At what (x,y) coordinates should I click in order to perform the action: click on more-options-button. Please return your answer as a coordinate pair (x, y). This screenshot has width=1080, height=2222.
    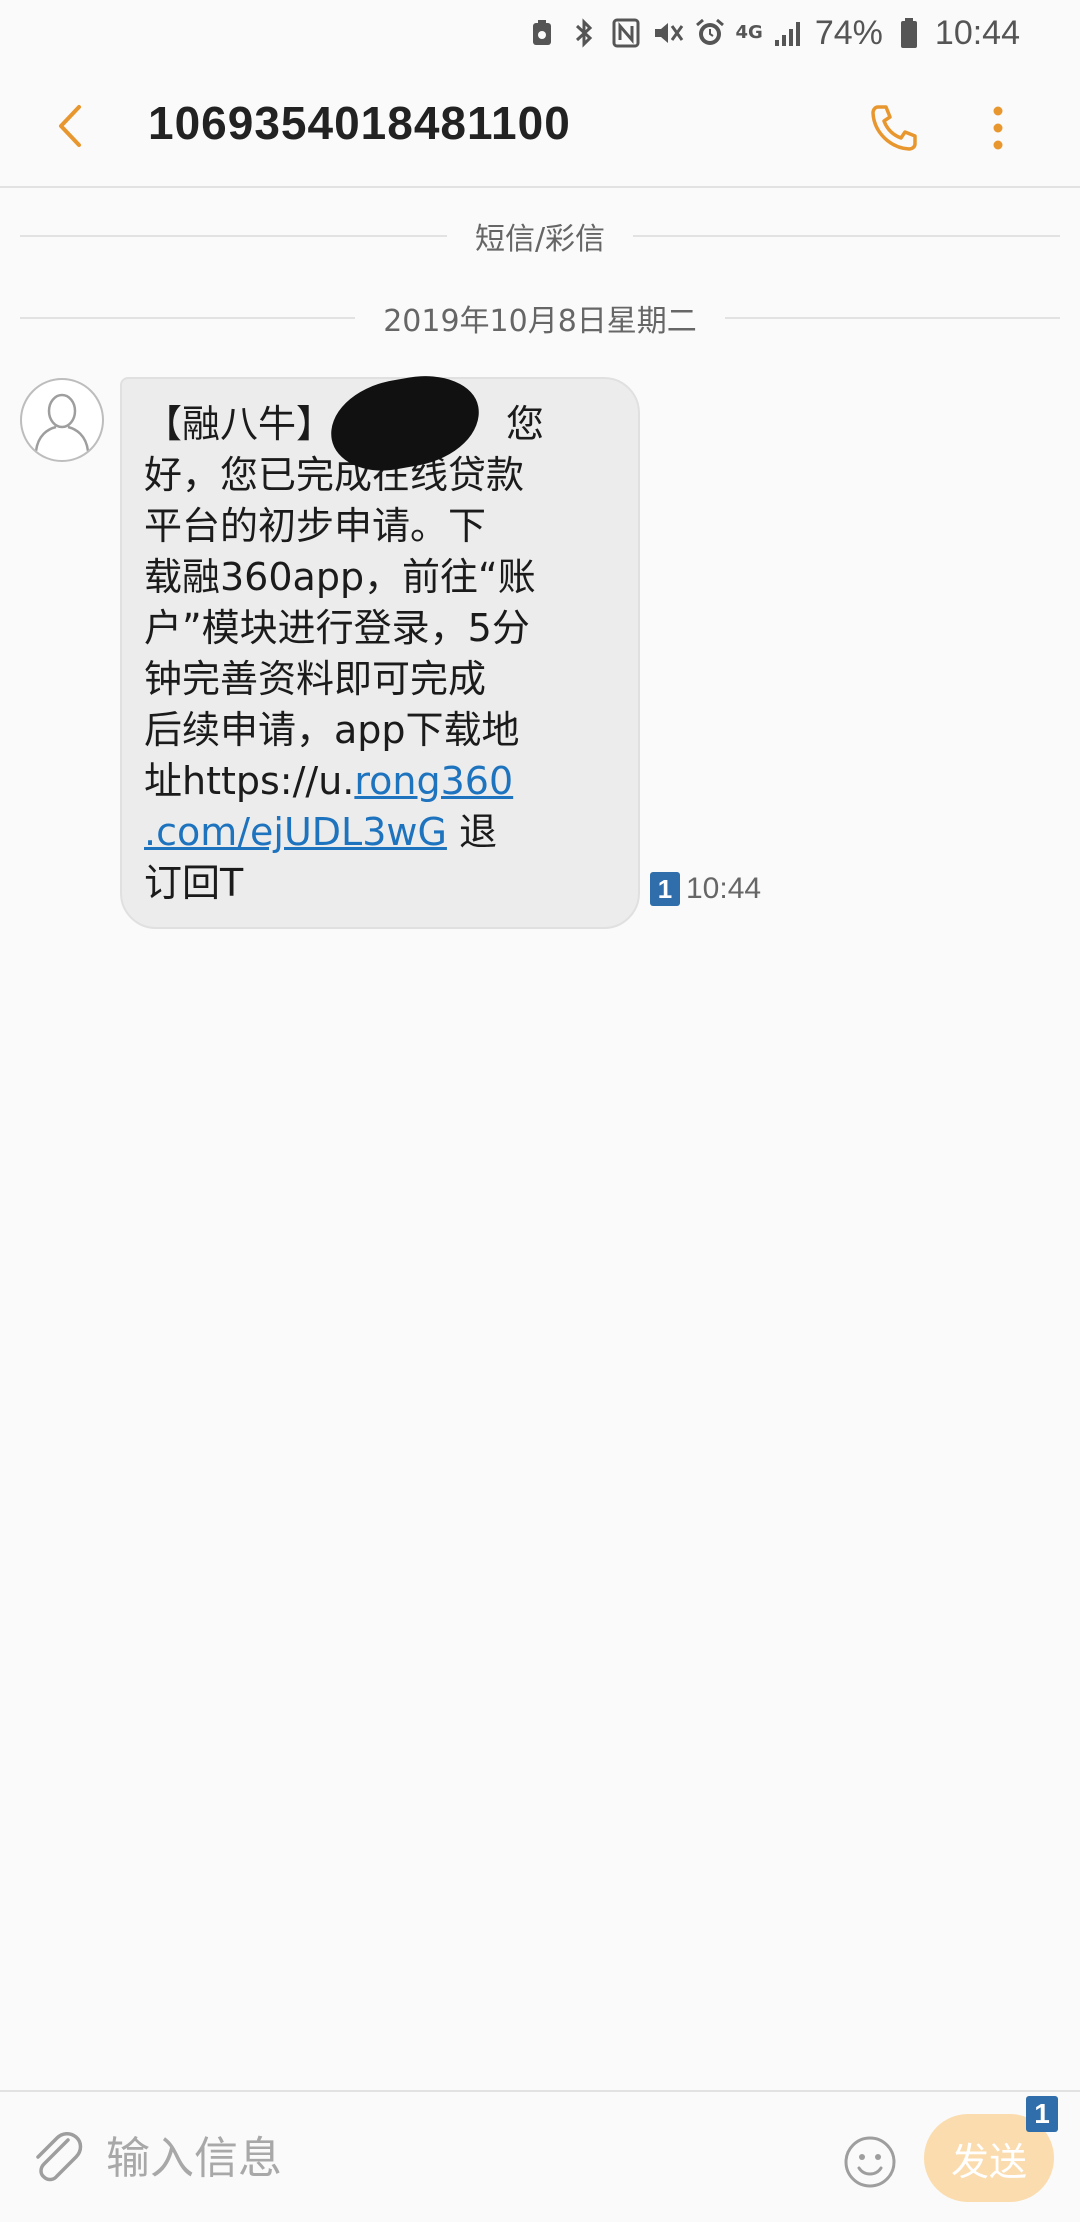
    Looking at the image, I should click on (998, 128).